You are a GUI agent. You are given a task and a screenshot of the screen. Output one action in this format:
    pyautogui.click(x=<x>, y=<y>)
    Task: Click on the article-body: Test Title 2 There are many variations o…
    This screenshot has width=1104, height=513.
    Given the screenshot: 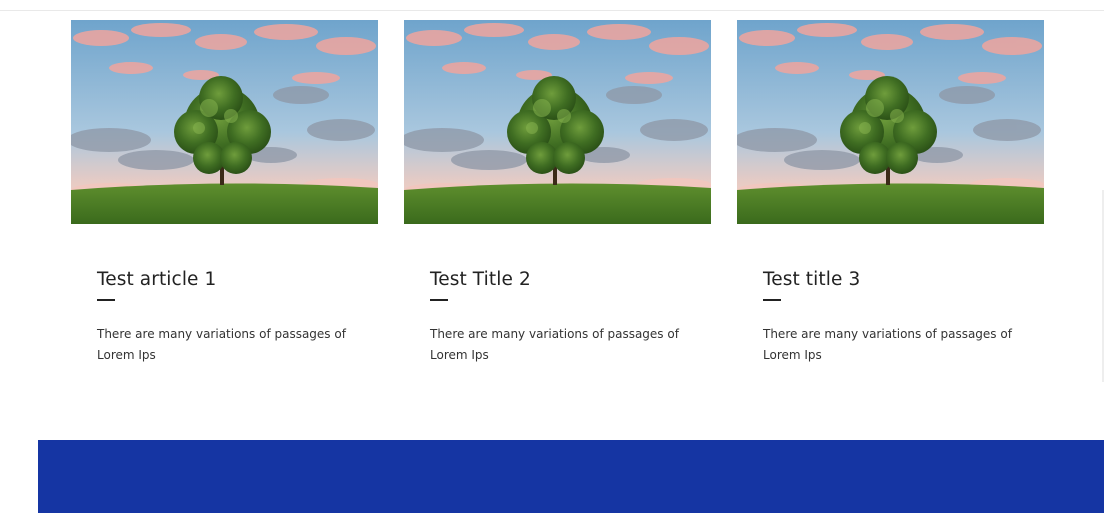 What is the action you would take?
    pyautogui.click(x=557, y=295)
    